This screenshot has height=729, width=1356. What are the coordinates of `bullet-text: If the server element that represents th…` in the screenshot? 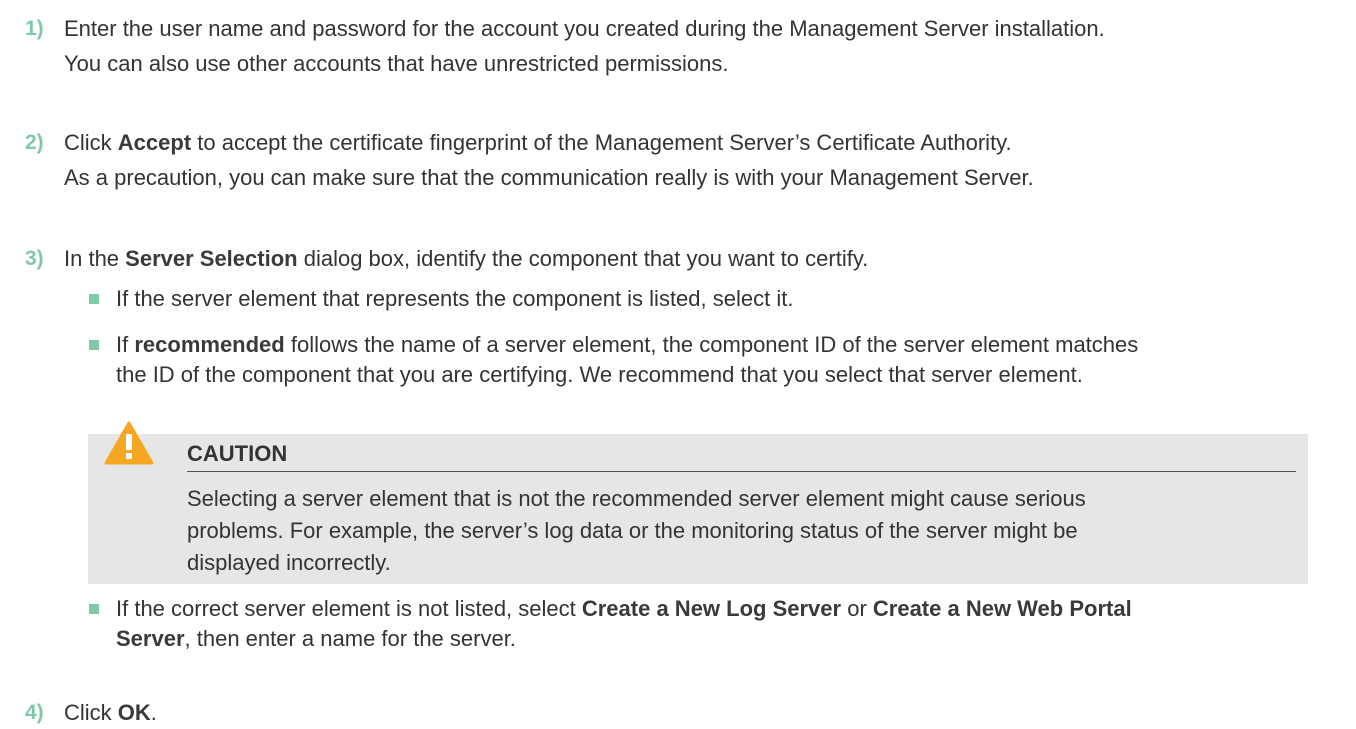 It's located at (455, 298).